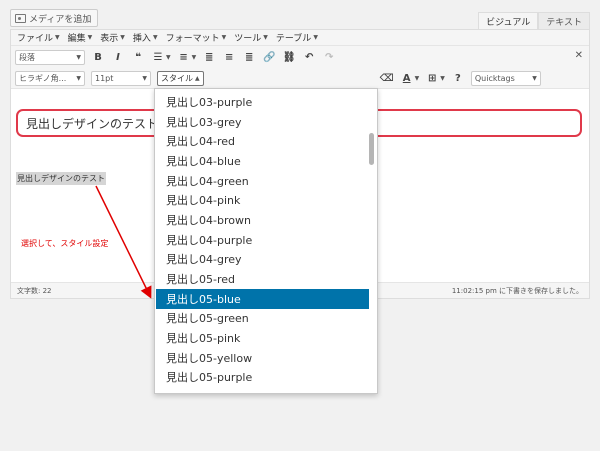  What do you see at coordinates (251, 37) in the screenshot?
I see `menu-tools: ツール ▼` at bounding box center [251, 37].